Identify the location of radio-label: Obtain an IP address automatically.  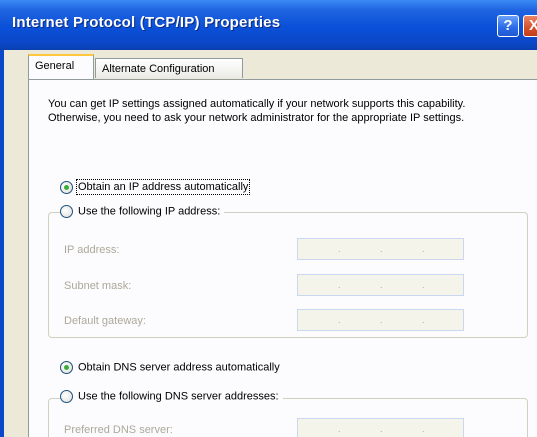
(163, 187).